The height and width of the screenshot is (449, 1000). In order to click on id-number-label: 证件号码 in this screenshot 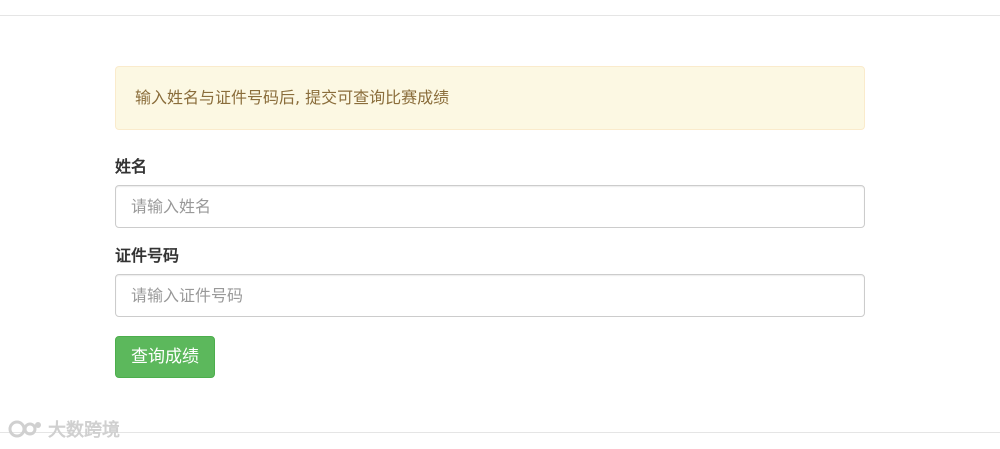, I will do `click(147, 255)`.